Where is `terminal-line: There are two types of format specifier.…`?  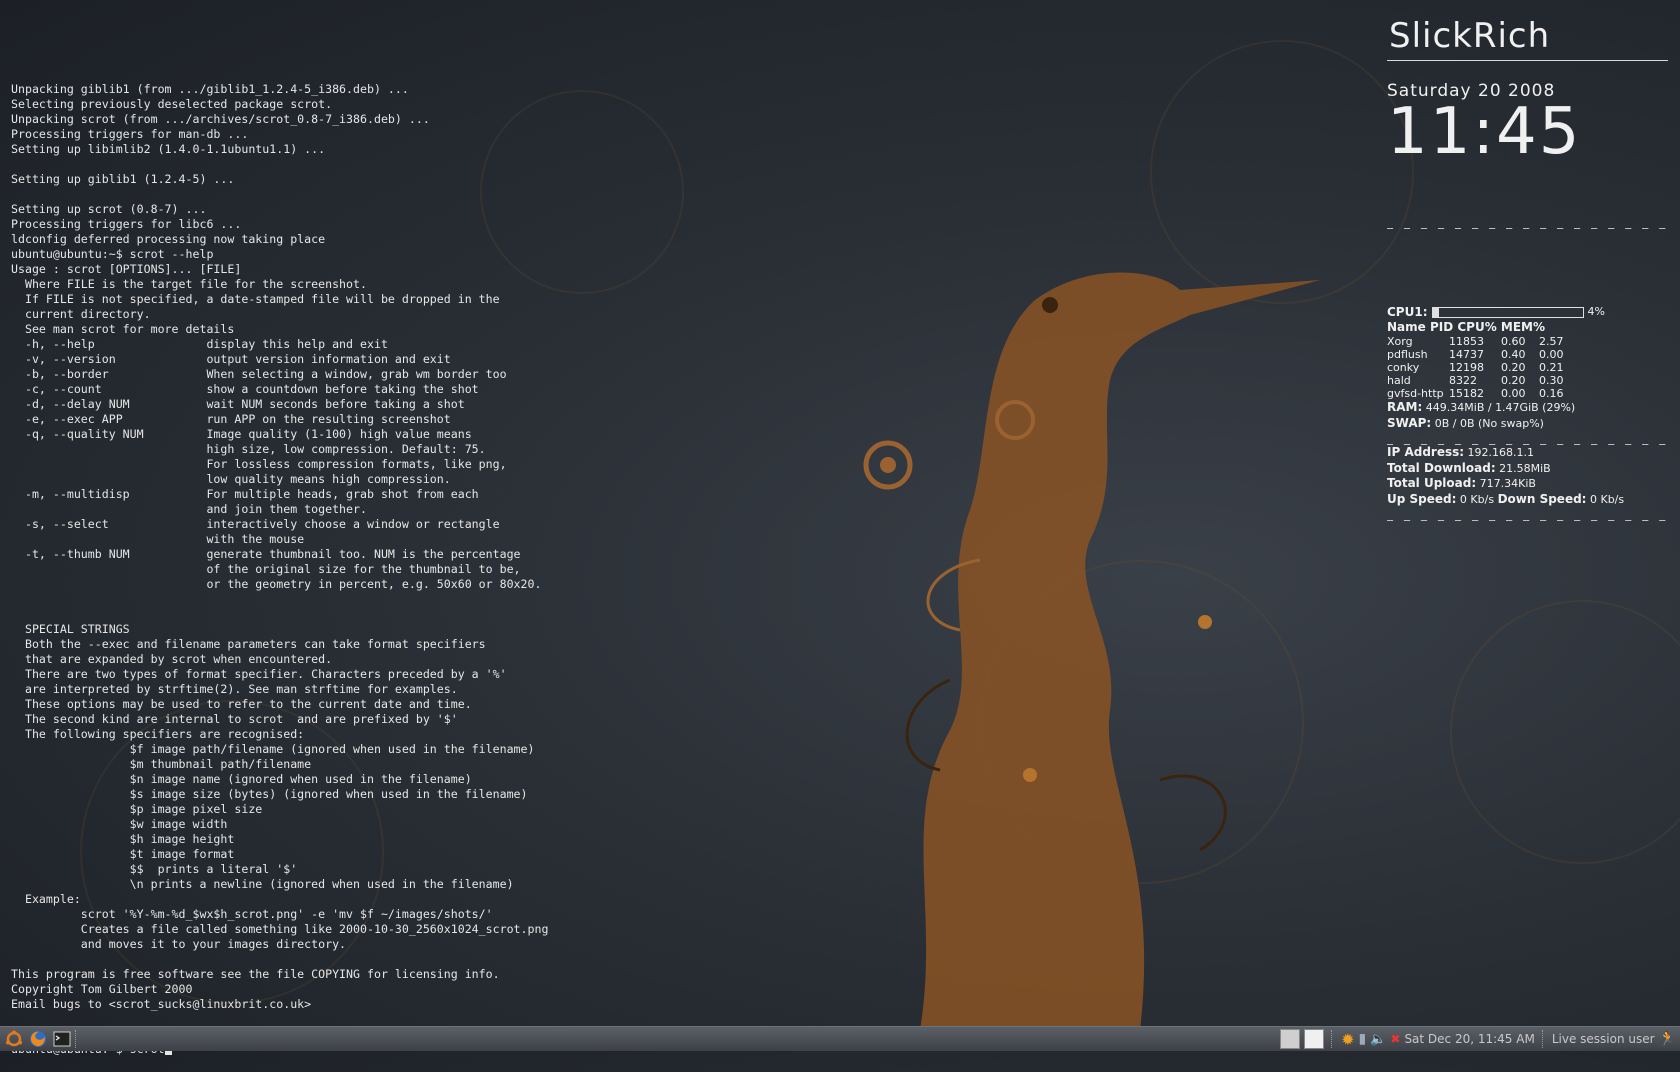
terminal-line: There are two types of format specifier.… is located at coordinates (259, 674).